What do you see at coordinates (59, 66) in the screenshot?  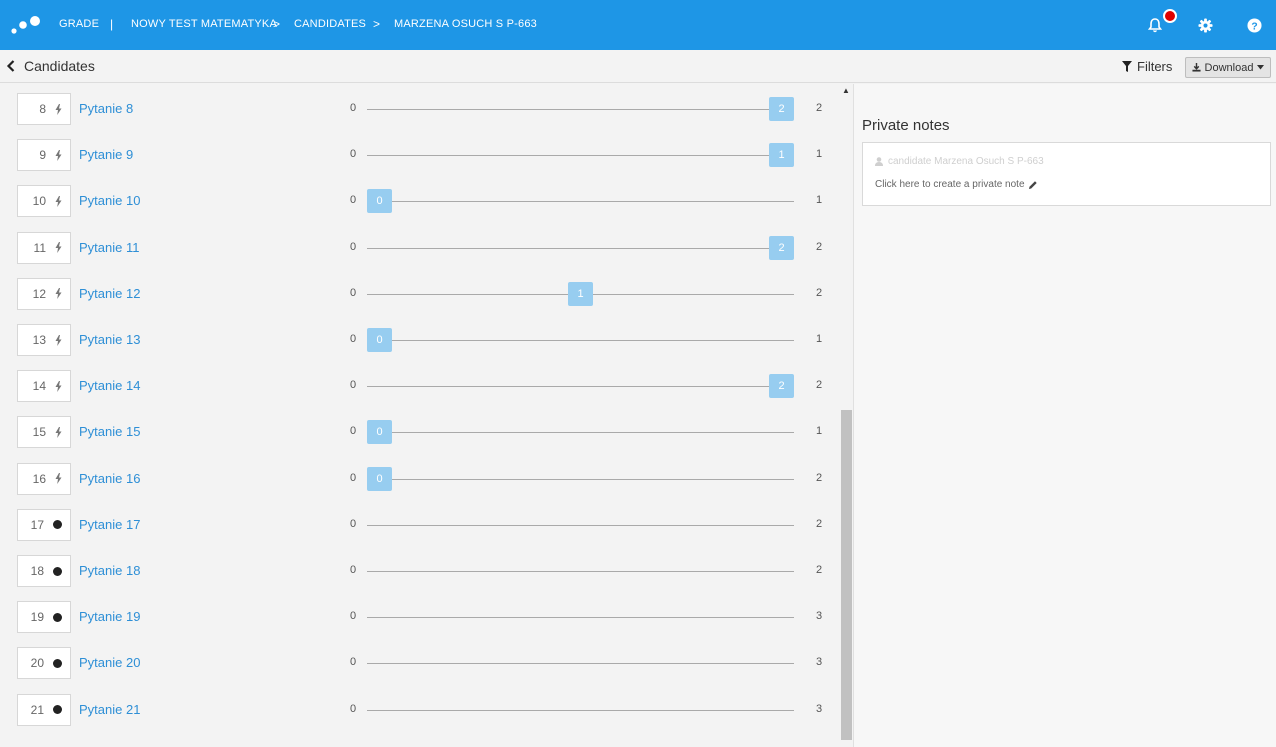 I see `back-label: Candidates` at bounding box center [59, 66].